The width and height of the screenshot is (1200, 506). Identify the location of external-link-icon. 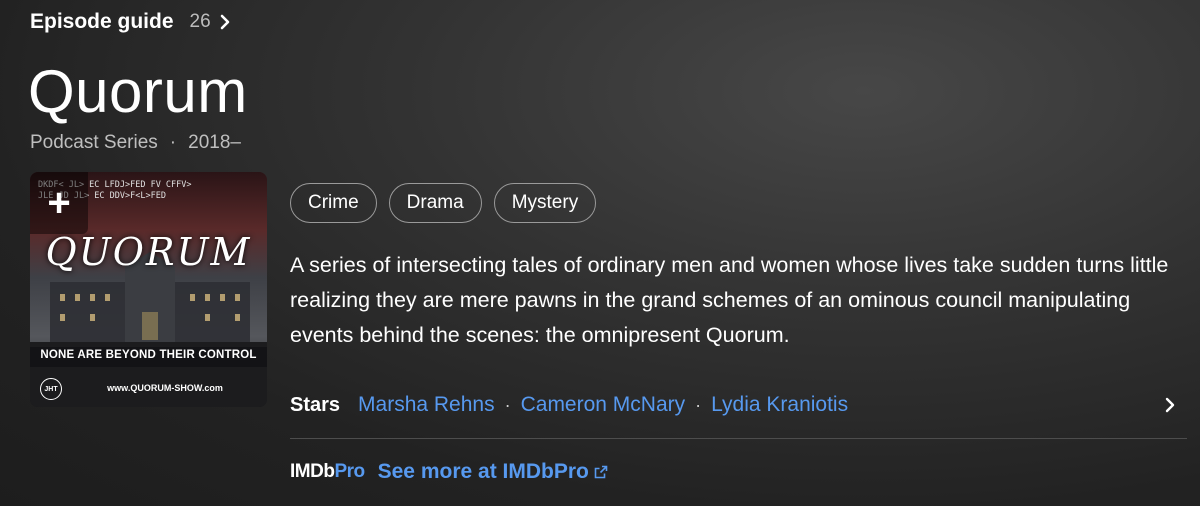
(601, 472).